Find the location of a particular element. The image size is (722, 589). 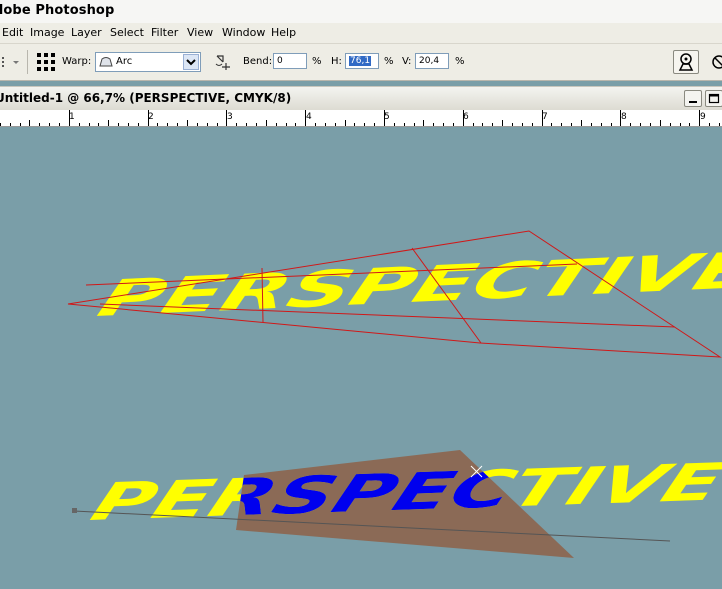

v-label: V: is located at coordinates (407, 61).